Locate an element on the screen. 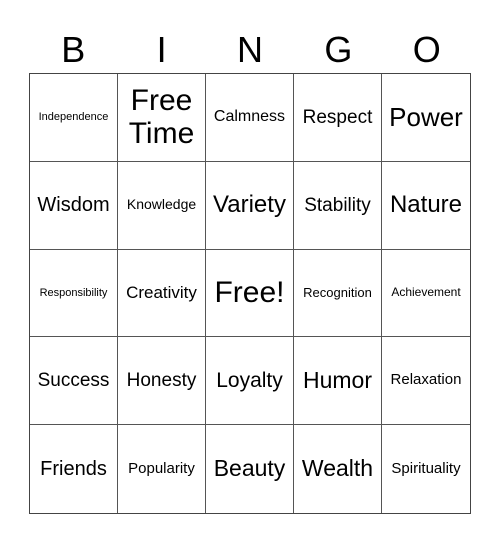  bingo-cell: Responsibility is located at coordinates (74, 293).